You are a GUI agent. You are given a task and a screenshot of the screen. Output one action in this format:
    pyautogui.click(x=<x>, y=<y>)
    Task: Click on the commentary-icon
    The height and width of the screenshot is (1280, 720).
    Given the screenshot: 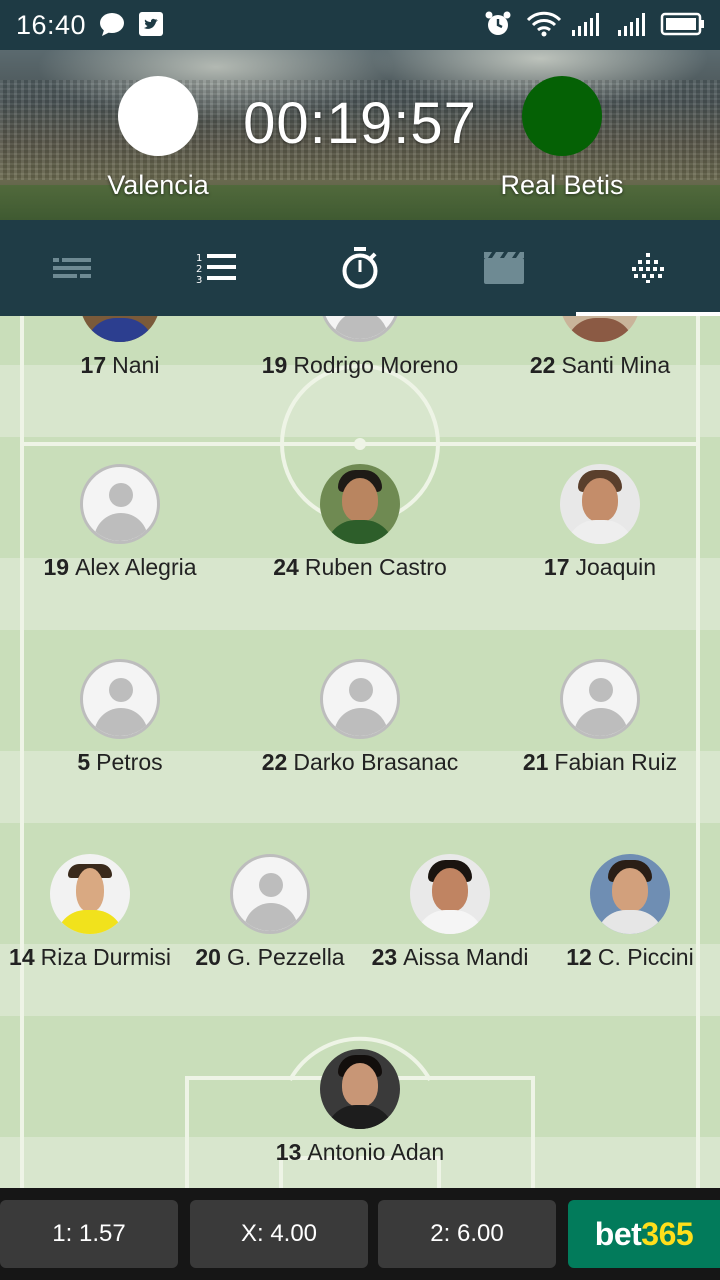 What is the action you would take?
    pyautogui.click(x=72, y=268)
    